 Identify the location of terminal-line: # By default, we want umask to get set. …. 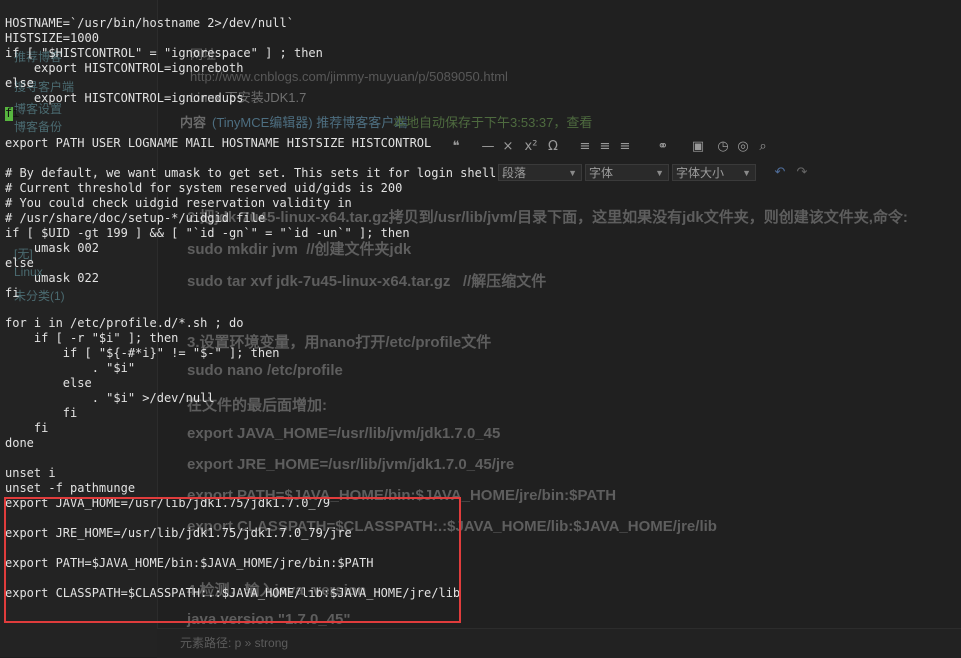
(251, 173).